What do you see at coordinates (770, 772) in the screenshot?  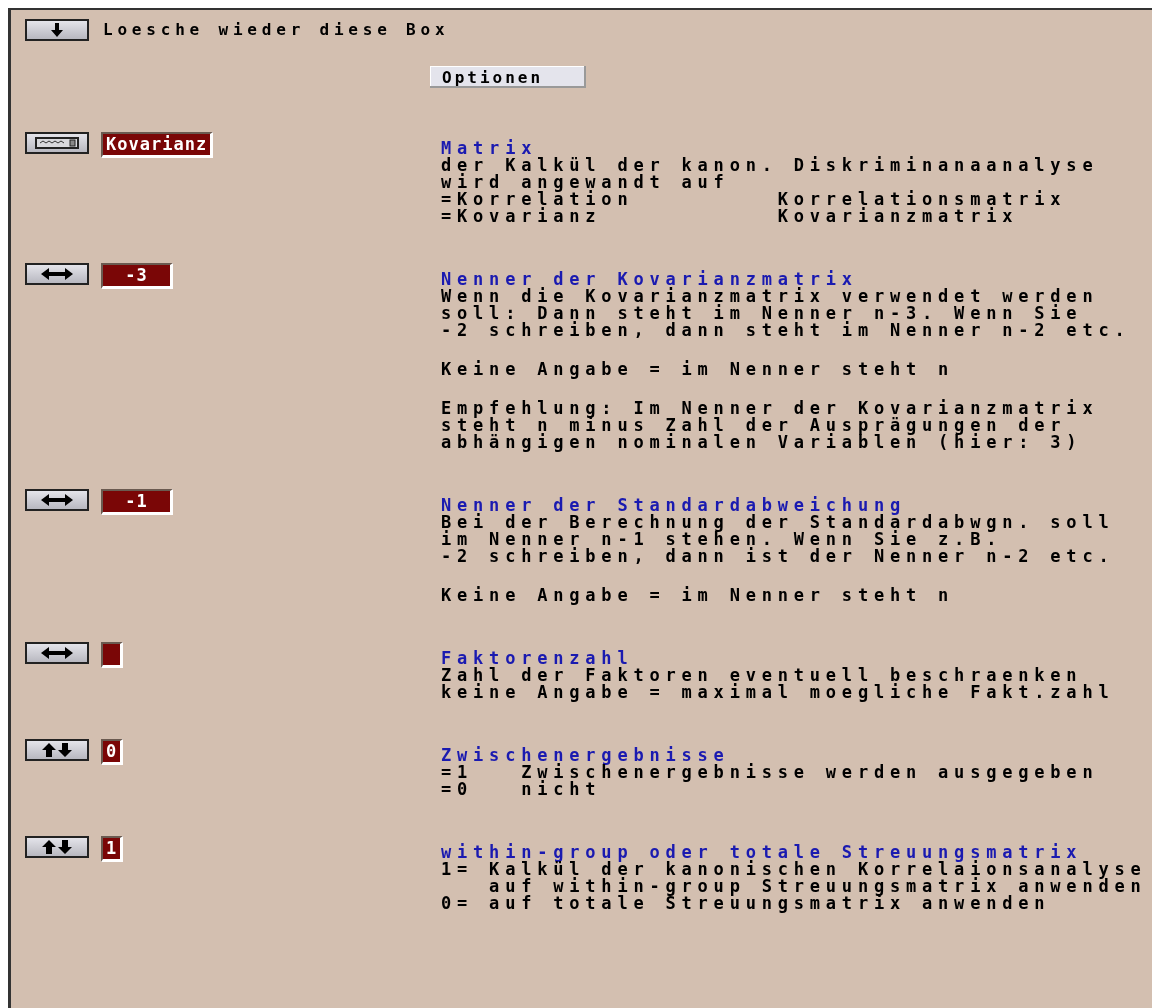 I see `description-line: =1 Zwischenergebnisse werden ausgegeben` at bounding box center [770, 772].